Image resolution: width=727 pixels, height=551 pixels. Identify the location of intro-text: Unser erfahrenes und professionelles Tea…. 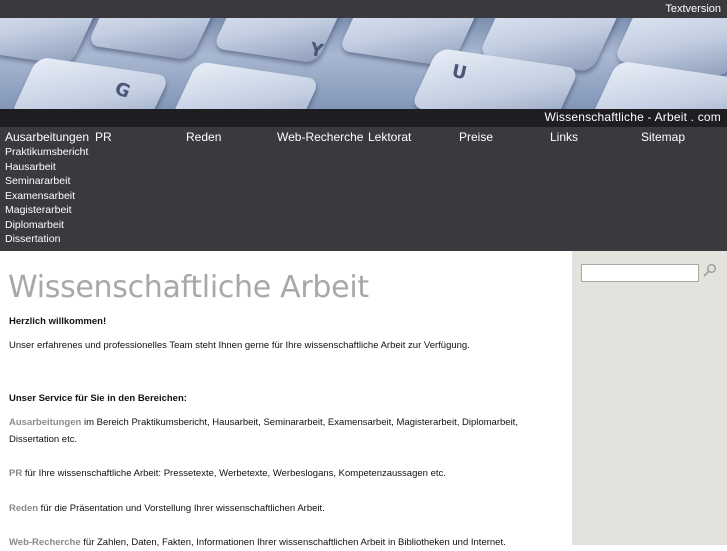
(239, 345).